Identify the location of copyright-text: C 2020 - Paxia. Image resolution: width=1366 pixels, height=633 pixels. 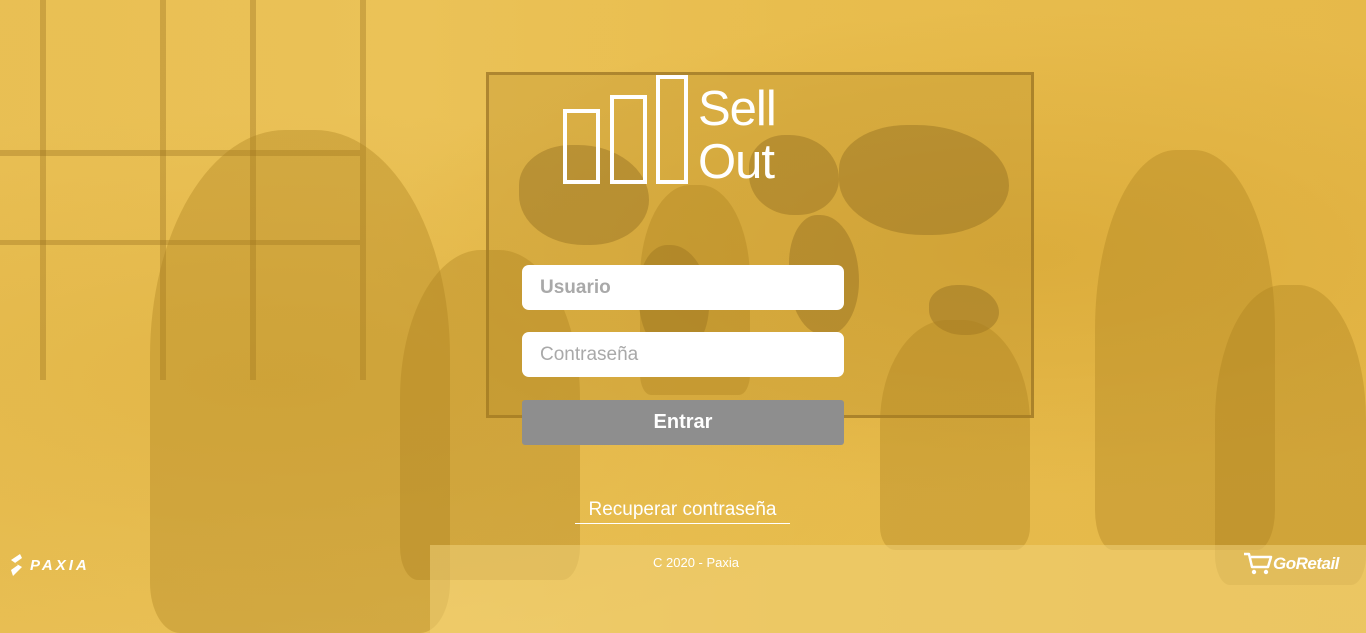
(696, 562).